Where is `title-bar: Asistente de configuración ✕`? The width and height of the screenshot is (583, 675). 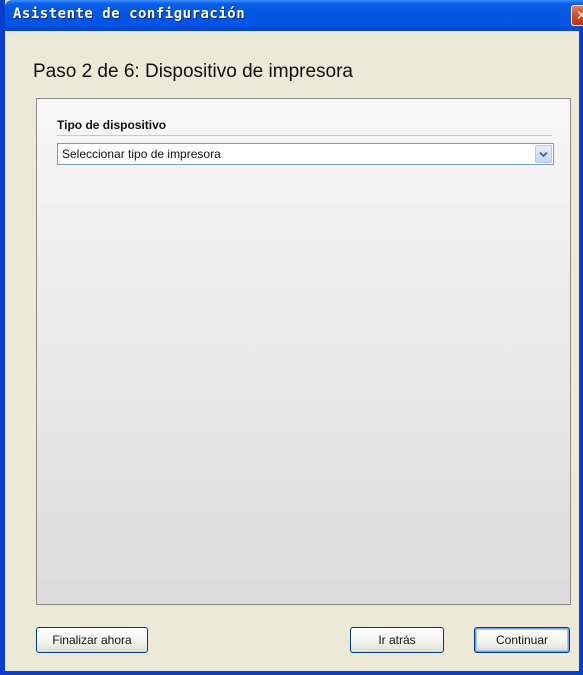
title-bar: Asistente de configuración ✕ is located at coordinates (294, 15).